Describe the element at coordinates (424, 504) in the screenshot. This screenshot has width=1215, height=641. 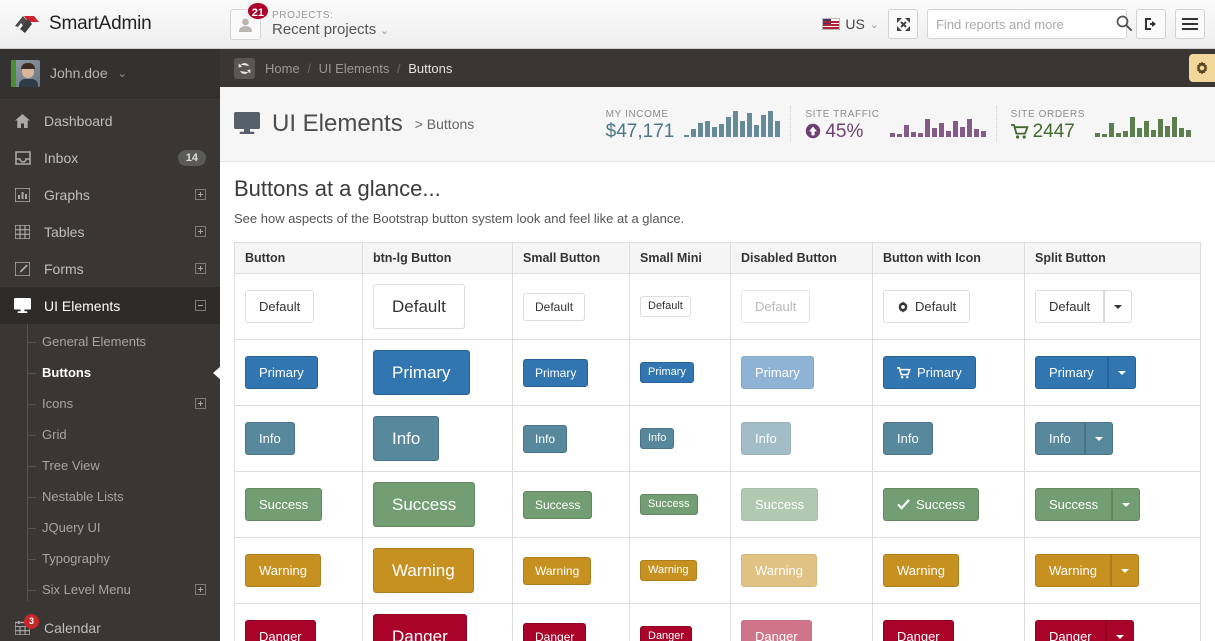
I see `button-lg-success: Success` at that location.